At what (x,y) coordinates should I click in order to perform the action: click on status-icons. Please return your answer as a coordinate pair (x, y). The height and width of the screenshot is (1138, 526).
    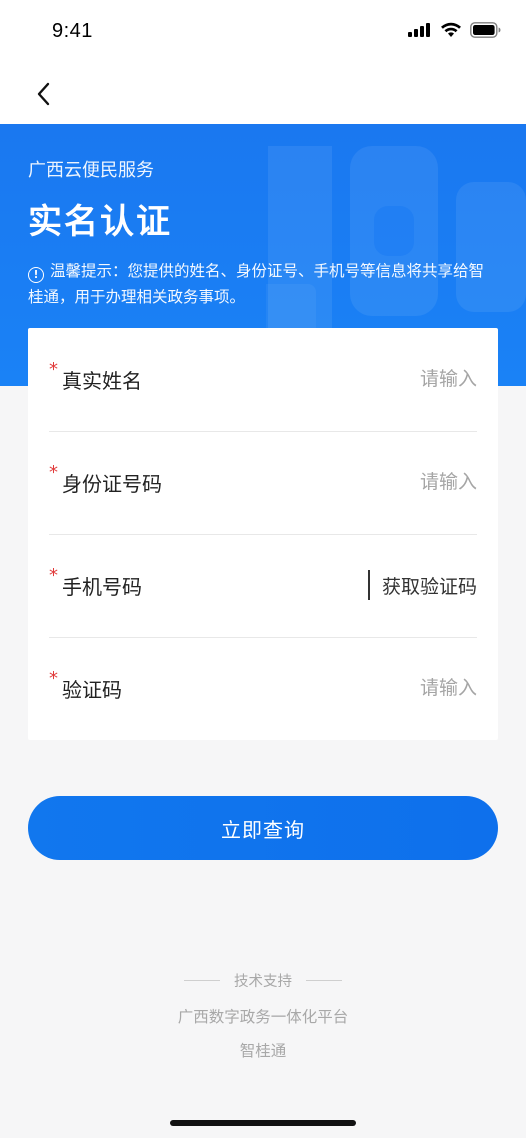
    Looking at the image, I should click on (455, 30).